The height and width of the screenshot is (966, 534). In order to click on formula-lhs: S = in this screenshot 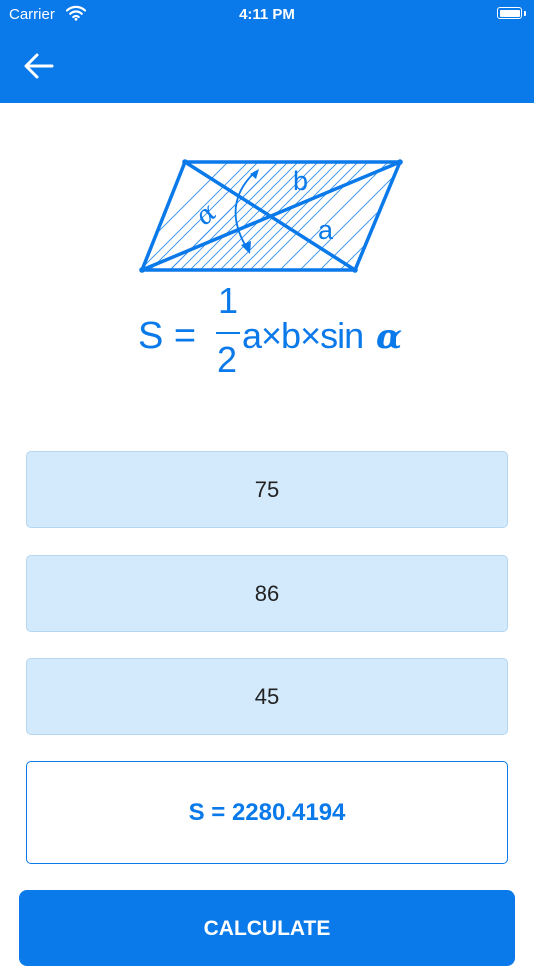, I will do `click(167, 336)`.